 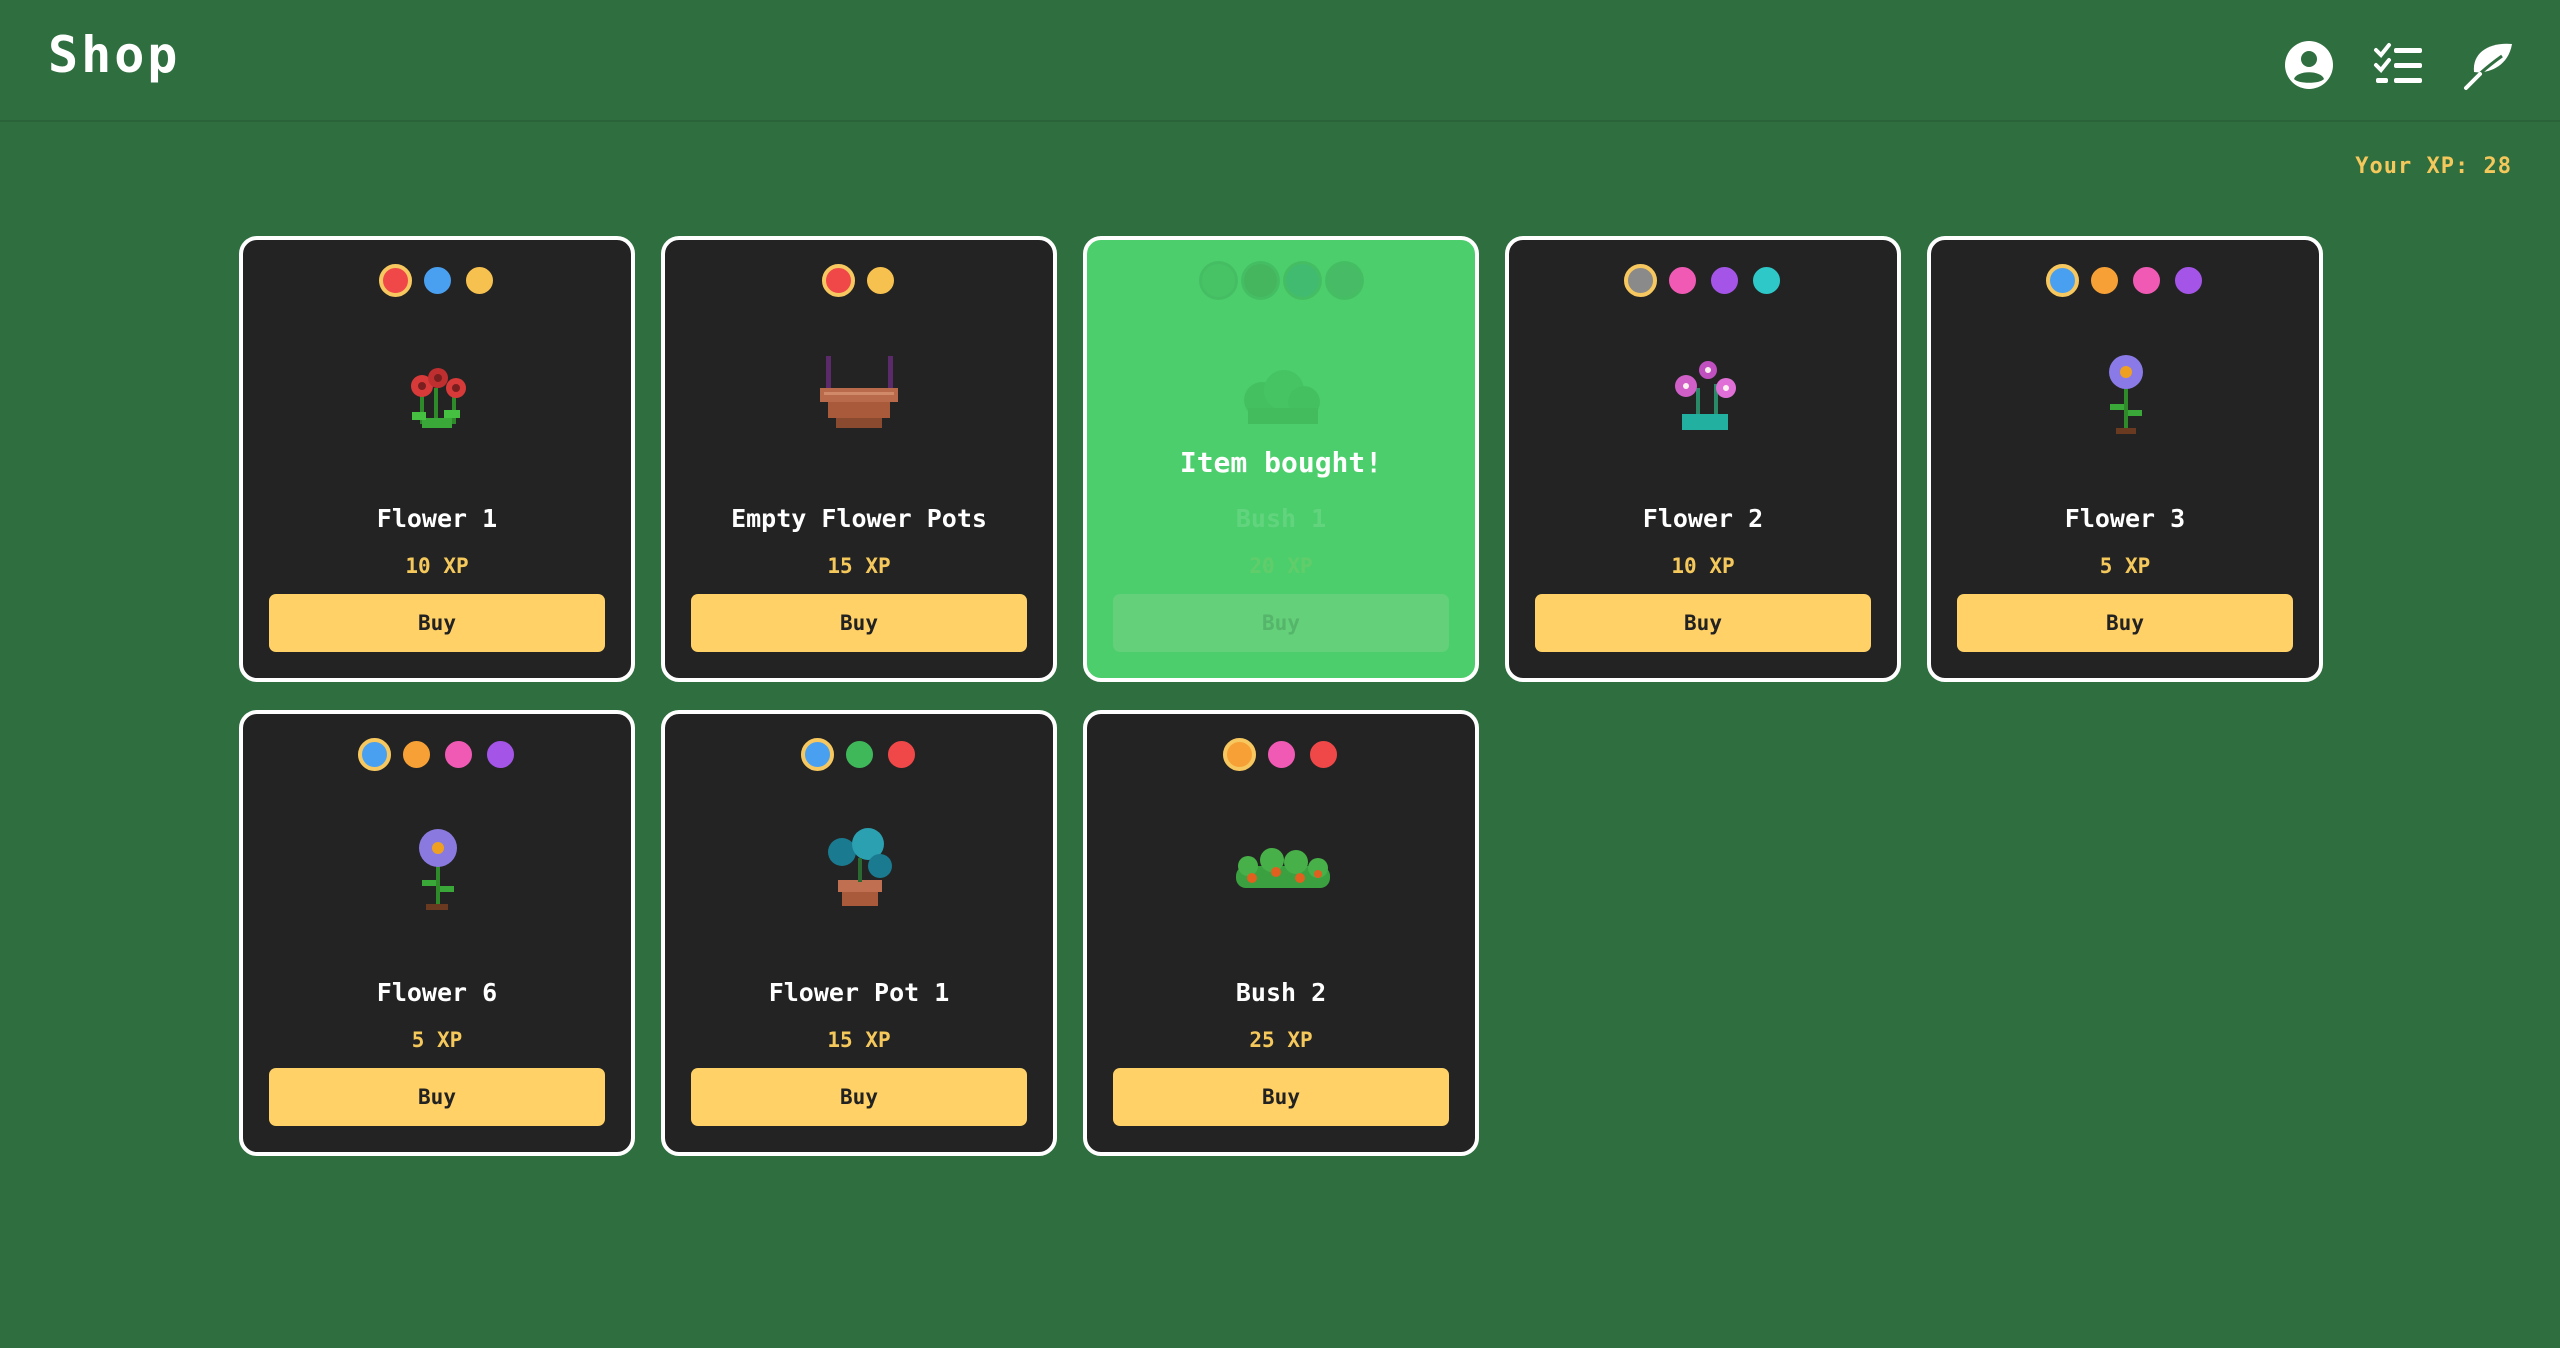 What do you see at coordinates (859, 392) in the screenshot?
I see `hanging-pot-icon` at bounding box center [859, 392].